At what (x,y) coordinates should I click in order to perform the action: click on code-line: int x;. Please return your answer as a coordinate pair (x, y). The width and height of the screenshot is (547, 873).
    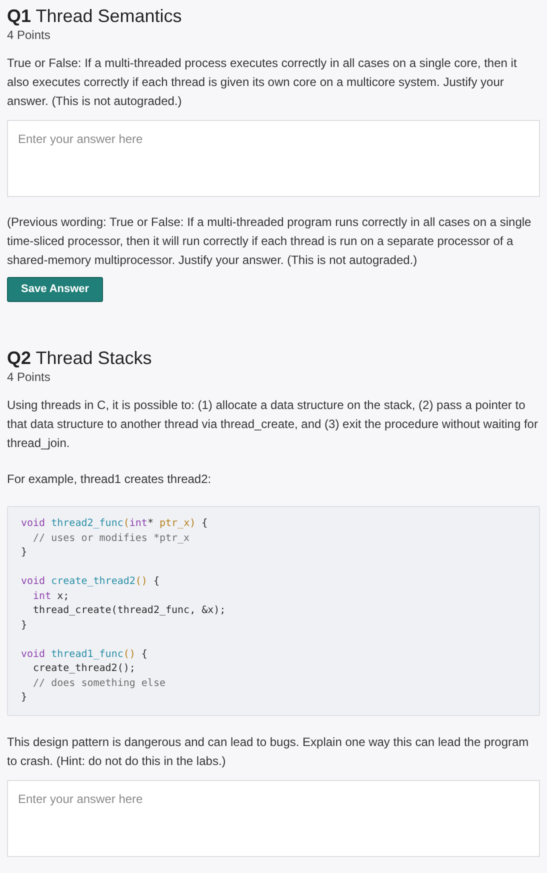
    Looking at the image, I should click on (51, 597).